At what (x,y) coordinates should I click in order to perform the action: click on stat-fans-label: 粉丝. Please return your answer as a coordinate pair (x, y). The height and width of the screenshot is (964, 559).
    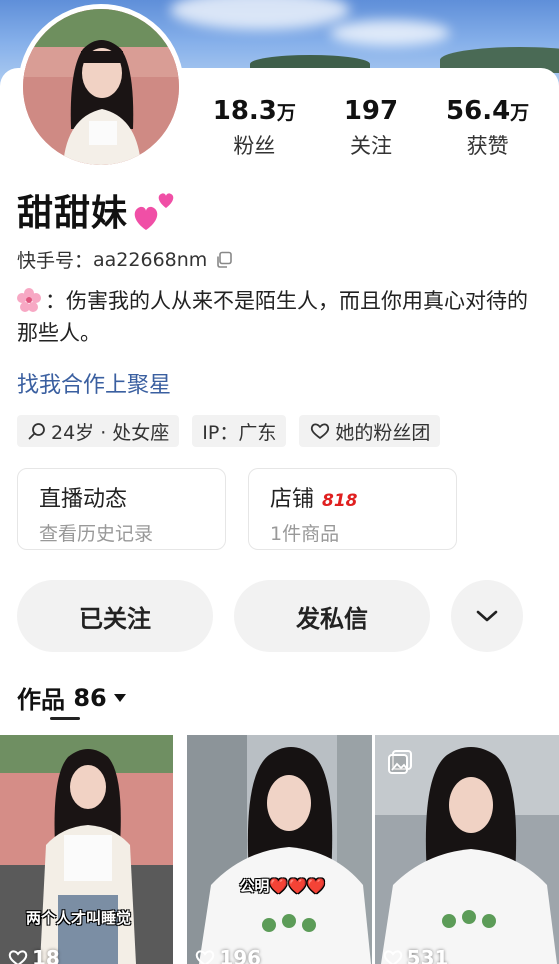
    Looking at the image, I should click on (254, 146).